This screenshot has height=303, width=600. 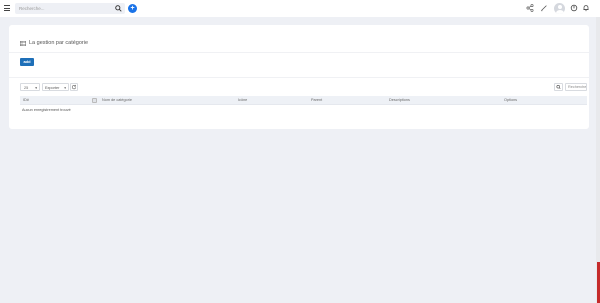 I want to click on page-length-value: 25, so click(x=26, y=87).